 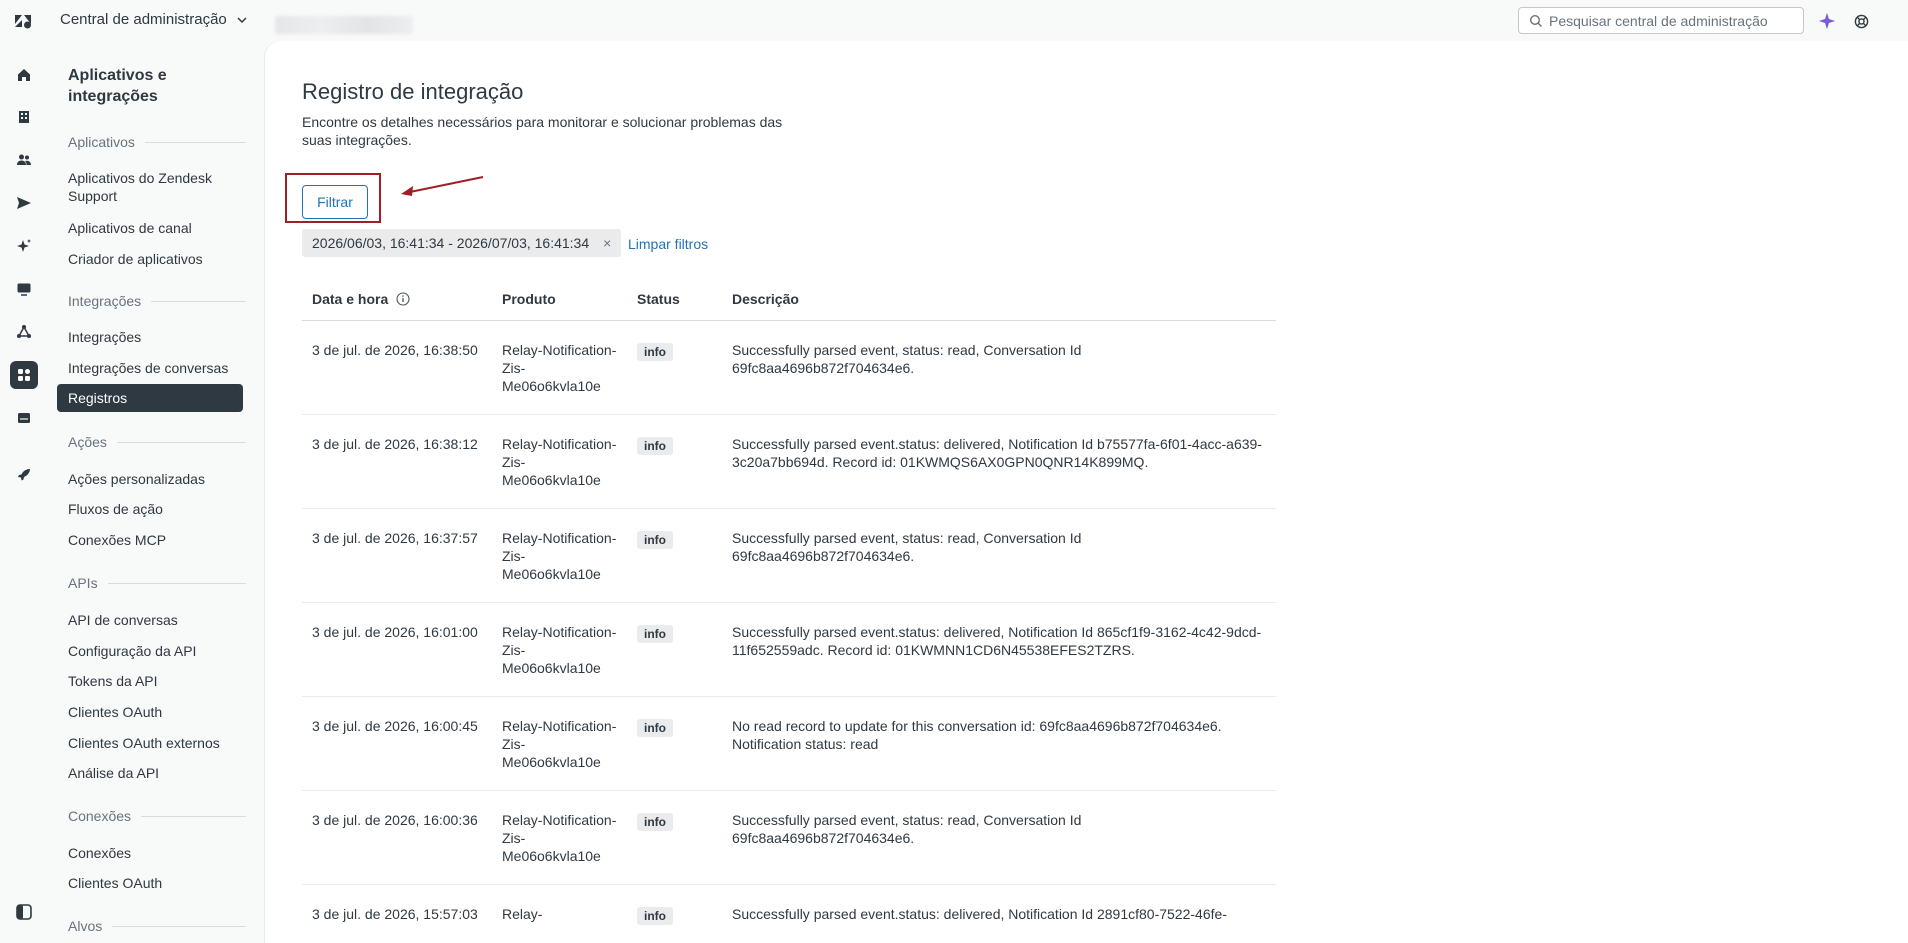 I want to click on search-input, so click(x=1675, y=20).